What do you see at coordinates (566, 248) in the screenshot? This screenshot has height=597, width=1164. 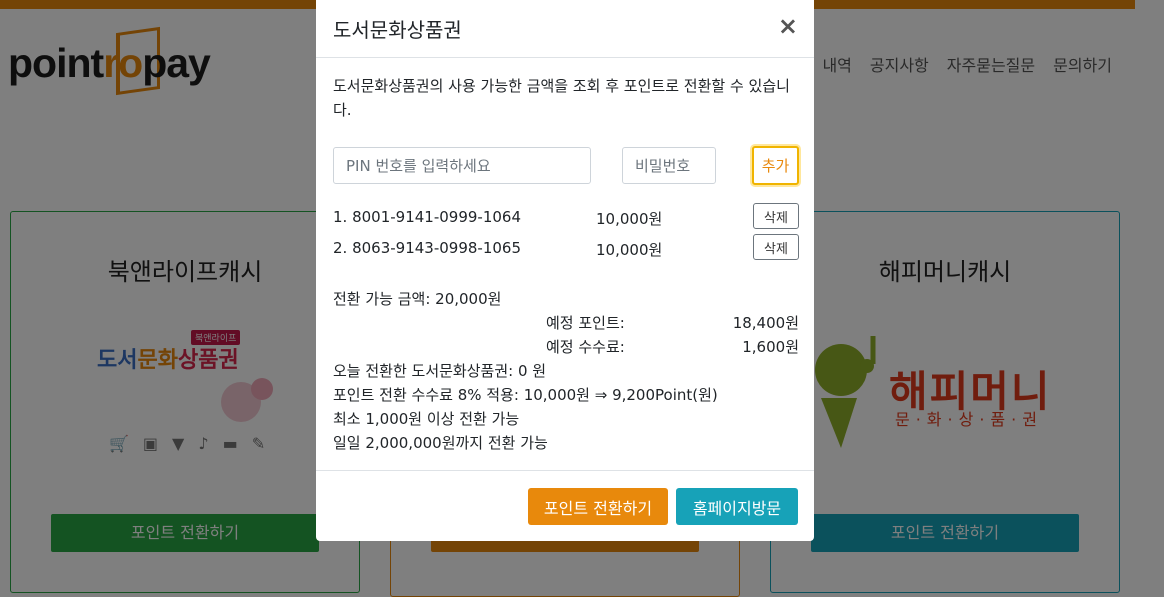 I see `list-item: 2. 8063-9143-0998-1065 10,000원 삭제` at bounding box center [566, 248].